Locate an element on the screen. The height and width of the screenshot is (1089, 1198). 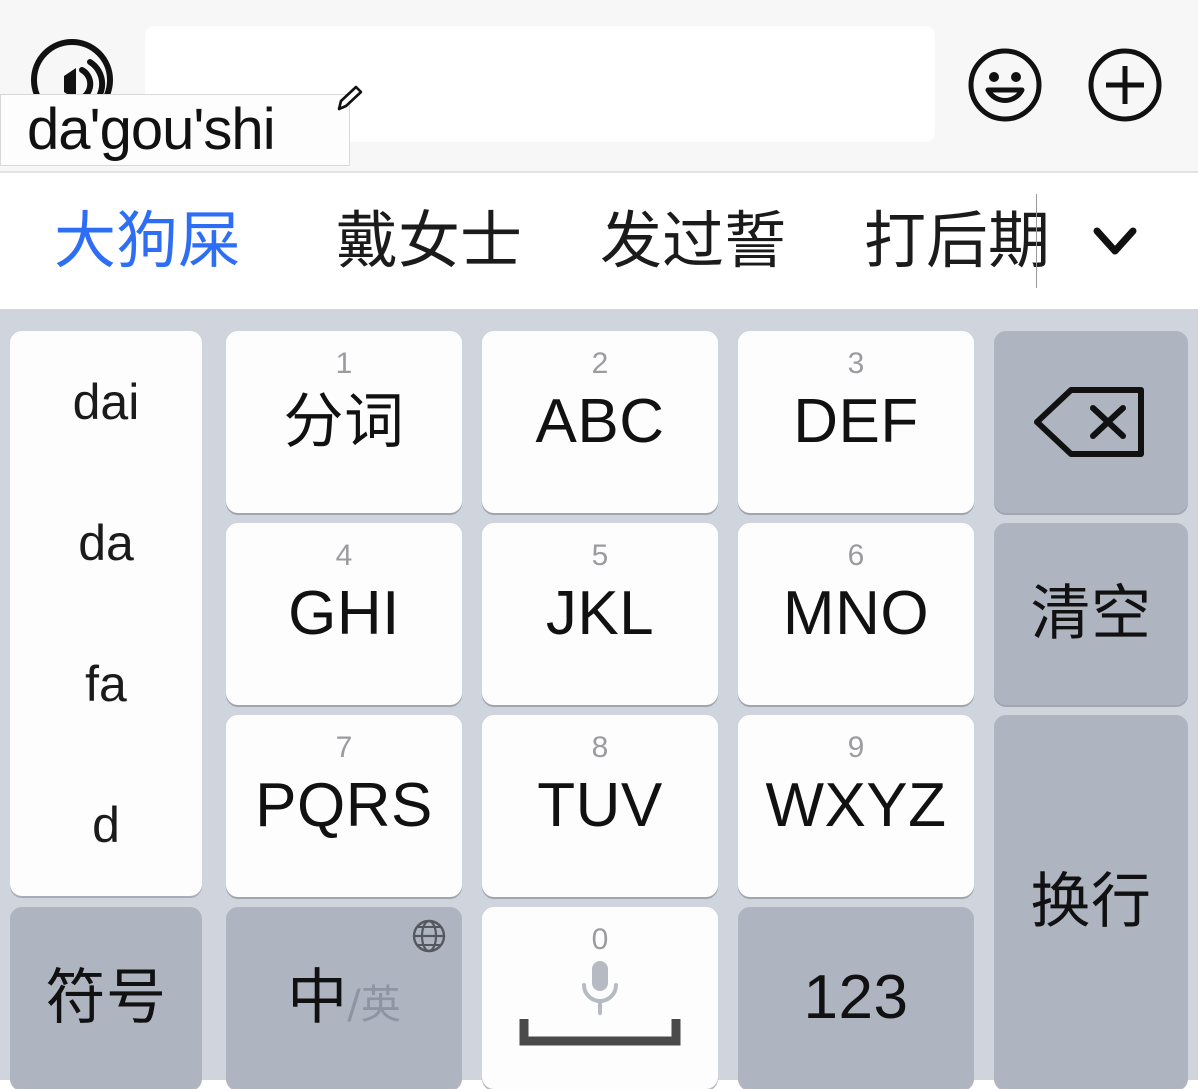
key-7-label: PQRS is located at coordinates (344, 805).